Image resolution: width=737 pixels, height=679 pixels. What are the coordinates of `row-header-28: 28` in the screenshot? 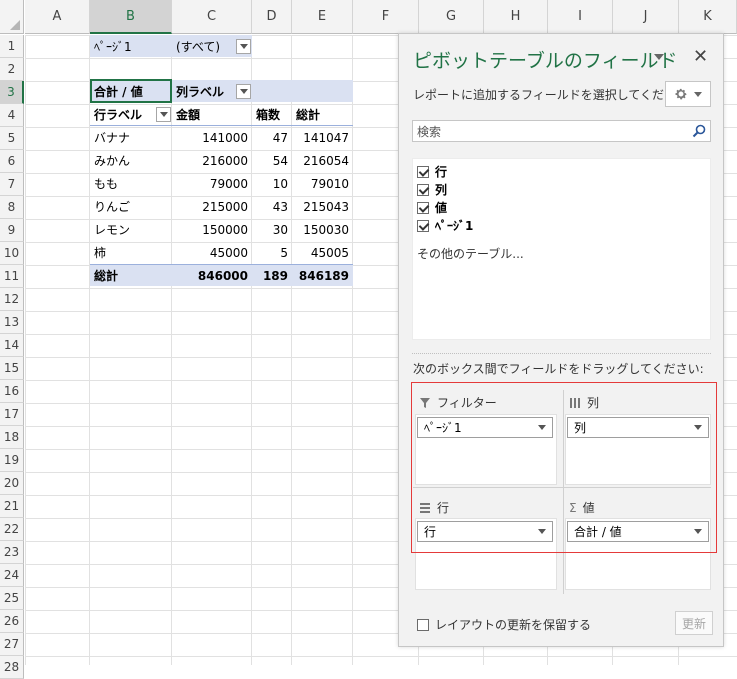 It's located at (12, 667).